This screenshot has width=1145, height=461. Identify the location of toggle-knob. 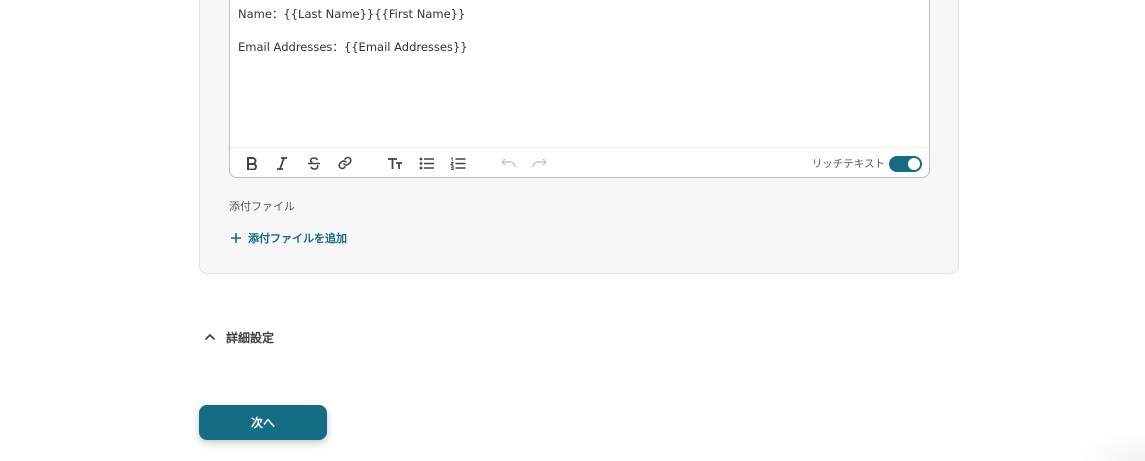
(914, 164).